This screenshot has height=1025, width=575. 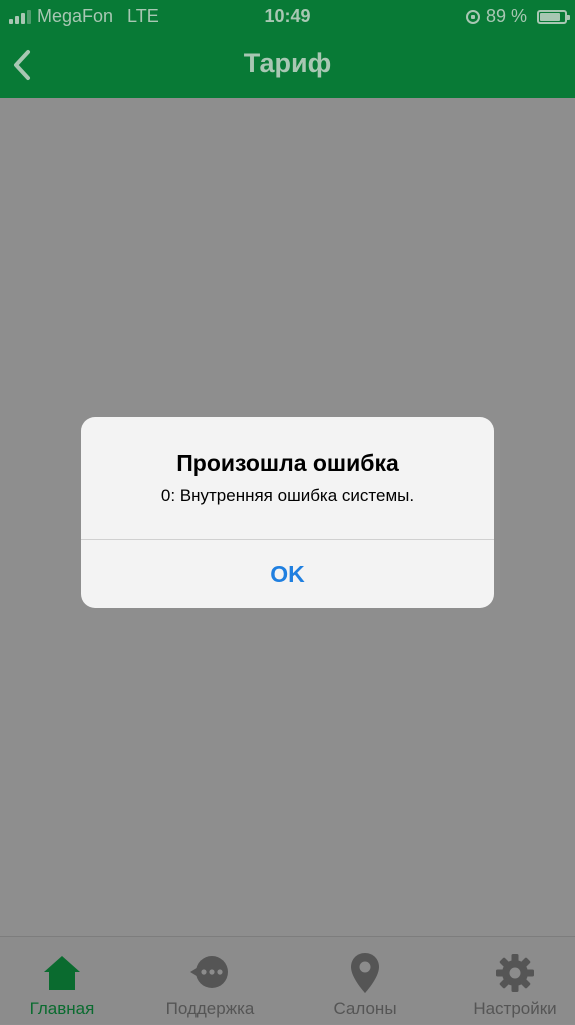 What do you see at coordinates (287, 574) in the screenshot?
I see `ok-button: OK` at bounding box center [287, 574].